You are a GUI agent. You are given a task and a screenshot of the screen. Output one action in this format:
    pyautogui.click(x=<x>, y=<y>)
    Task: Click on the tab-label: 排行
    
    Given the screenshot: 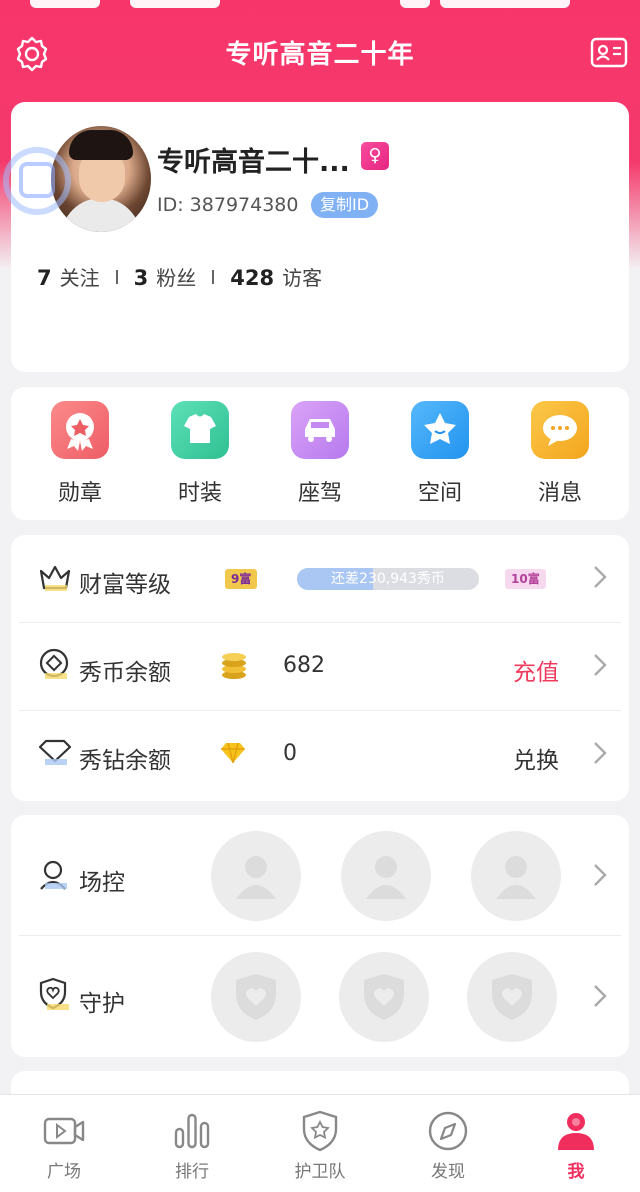 What is the action you would take?
    pyautogui.click(x=192, y=1172)
    